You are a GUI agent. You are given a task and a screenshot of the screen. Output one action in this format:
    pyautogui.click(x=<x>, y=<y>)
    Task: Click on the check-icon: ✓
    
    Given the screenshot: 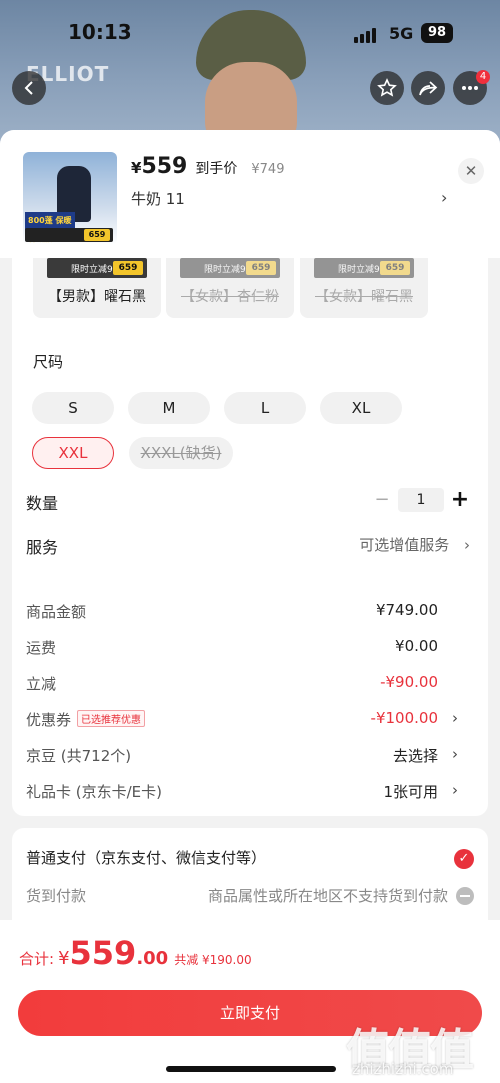 What is the action you would take?
    pyautogui.click(x=464, y=859)
    